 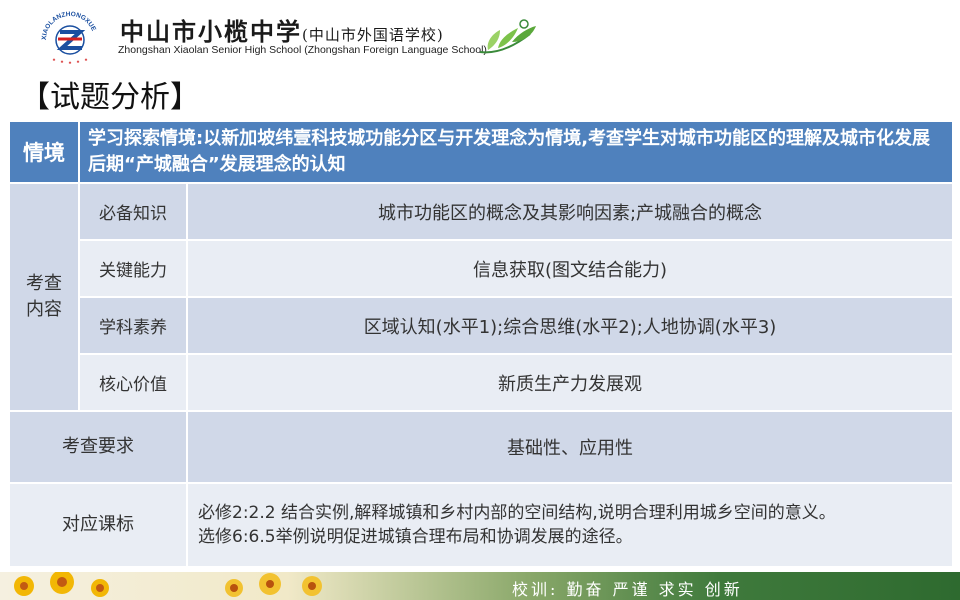 I want to click on school-name-cn: 中山市小榄中学(中山市外国语学校), so click(x=282, y=31).